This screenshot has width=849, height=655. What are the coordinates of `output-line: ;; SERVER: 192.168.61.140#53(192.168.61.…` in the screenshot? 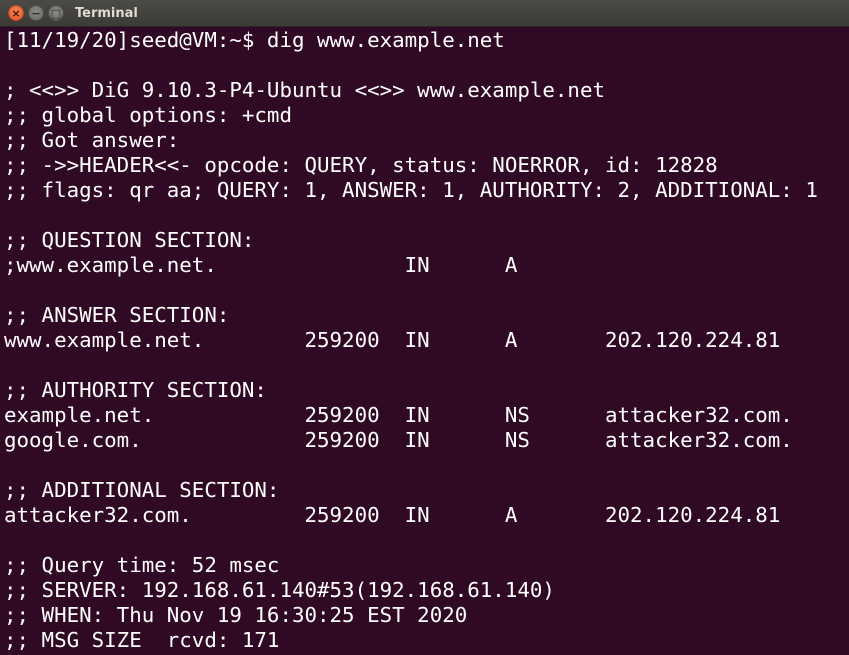 It's located at (279, 590).